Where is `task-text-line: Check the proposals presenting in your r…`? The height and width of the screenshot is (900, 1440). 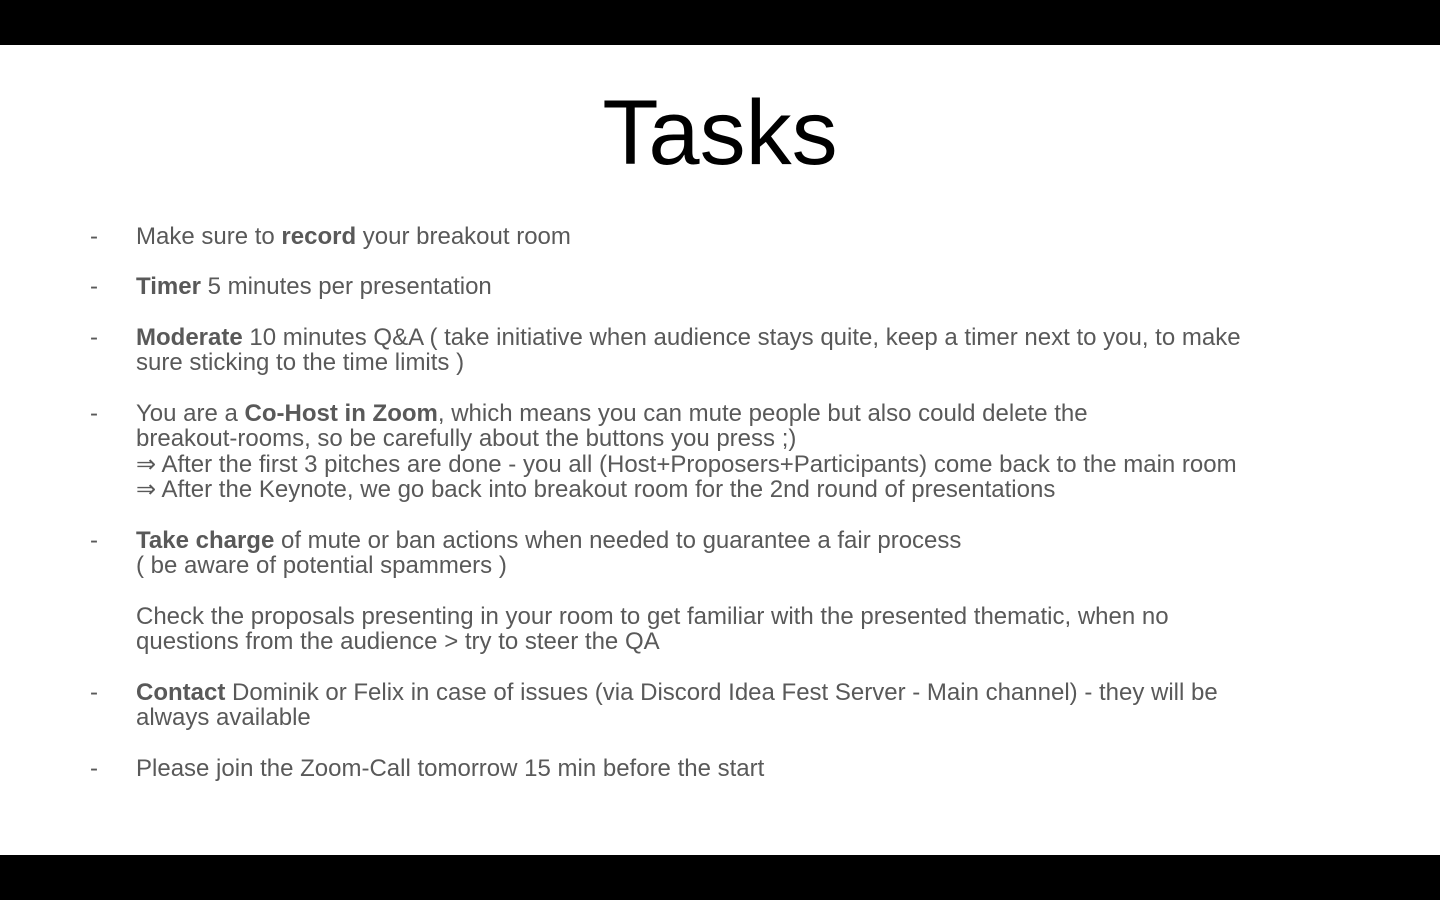 task-text-line: Check the proposals presenting in your r… is located at coordinates (751, 616).